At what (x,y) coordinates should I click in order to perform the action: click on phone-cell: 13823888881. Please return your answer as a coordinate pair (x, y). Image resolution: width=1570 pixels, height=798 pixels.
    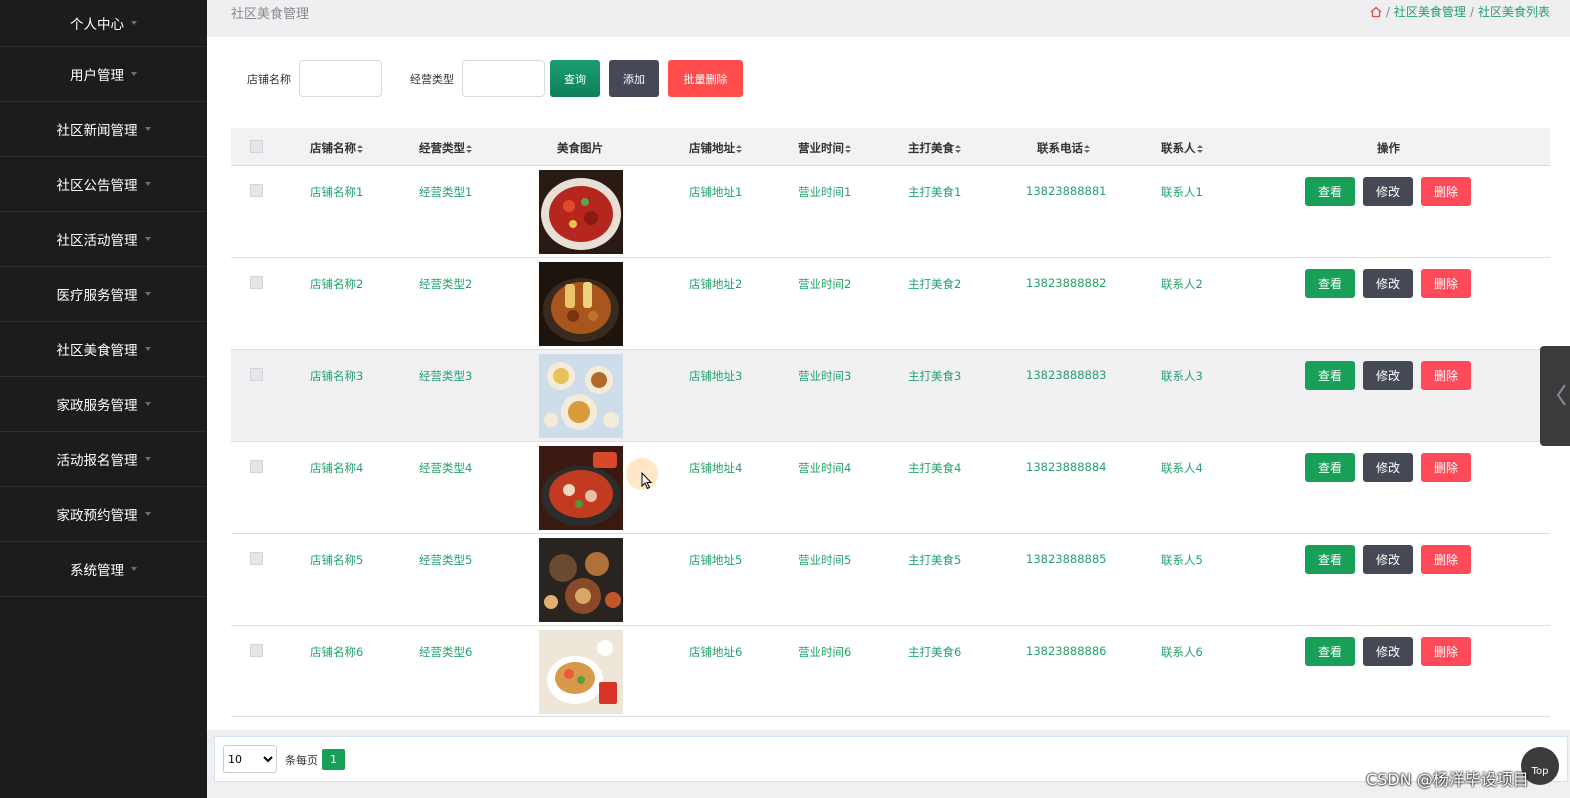
    Looking at the image, I should click on (1066, 191).